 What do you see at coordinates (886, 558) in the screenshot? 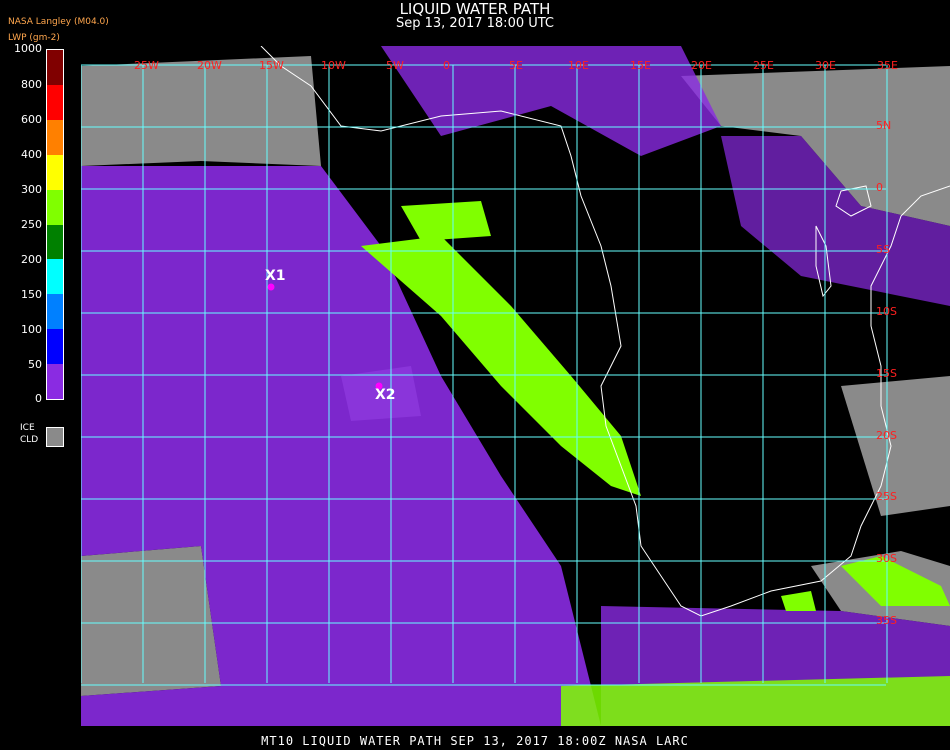
I see `lat-label: 30S` at bounding box center [886, 558].